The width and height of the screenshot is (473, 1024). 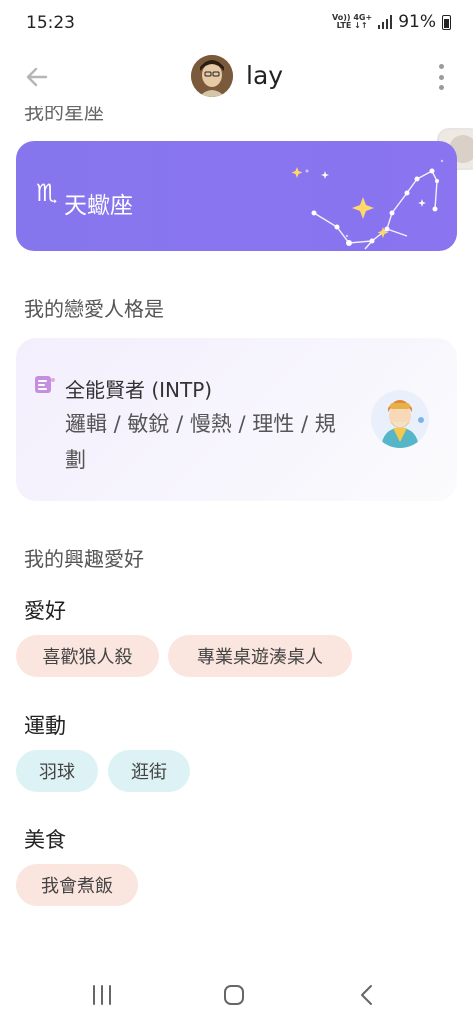 I want to click on signal-icon, so click(x=385, y=22).